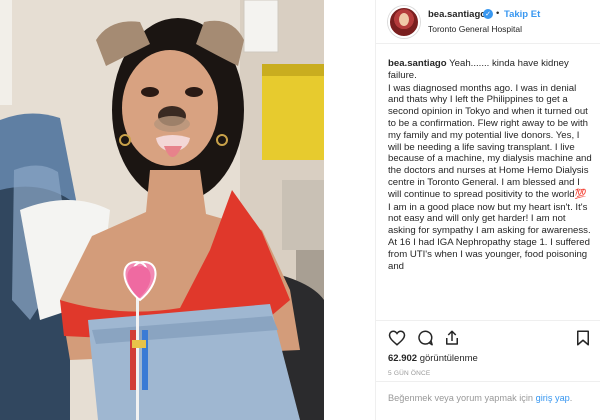 This screenshot has height=420, width=600. I want to click on verified-badge-icon: ✓, so click(488, 14).